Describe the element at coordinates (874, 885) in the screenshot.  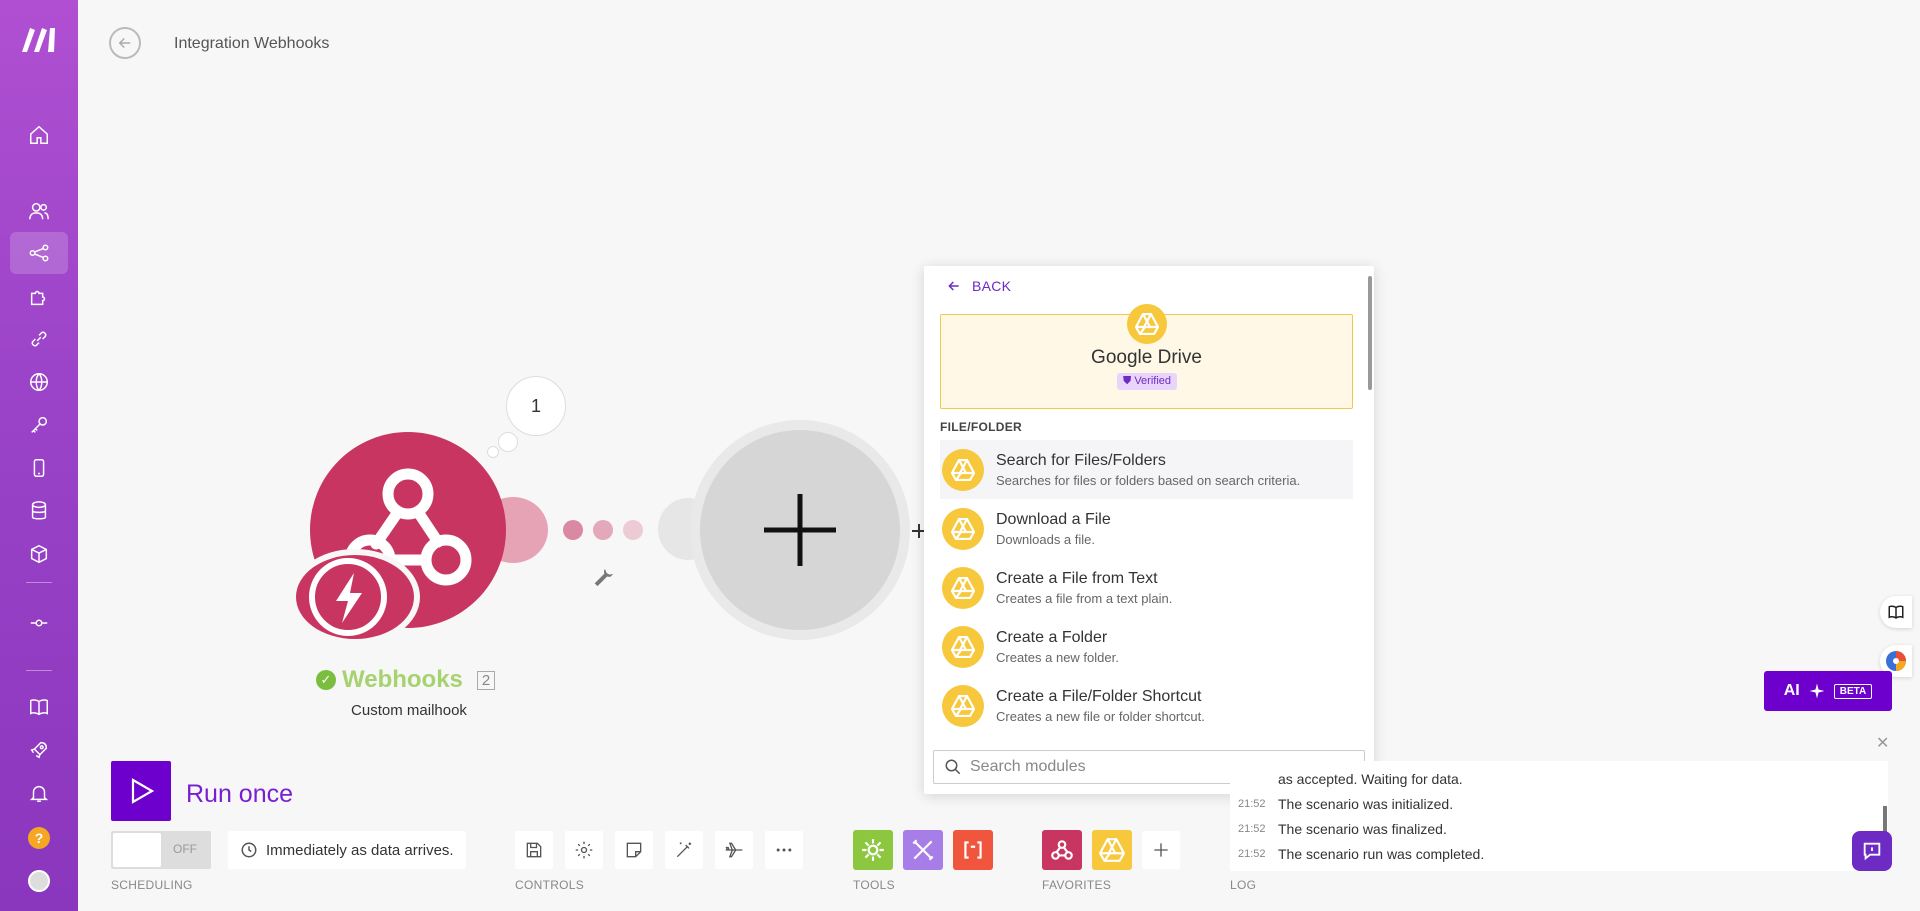
I see `tools-label: TOOLS` at that location.